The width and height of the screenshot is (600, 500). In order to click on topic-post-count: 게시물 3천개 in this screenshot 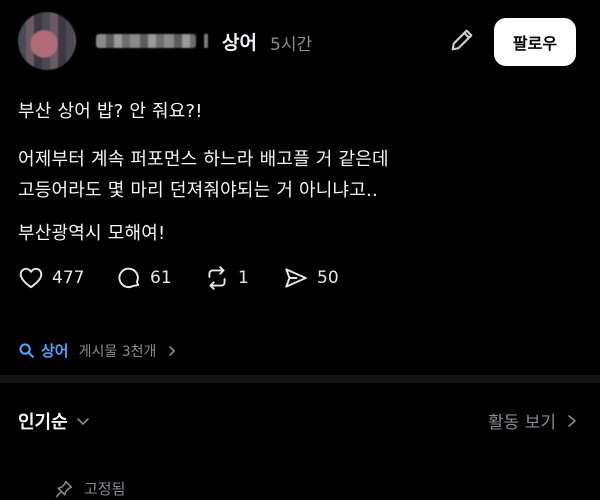, I will do `click(117, 351)`.